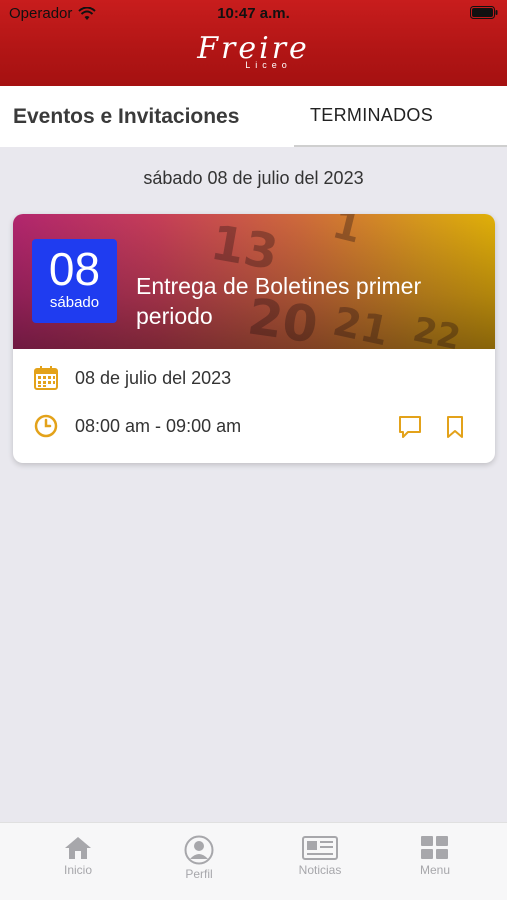  Describe the element at coordinates (253, 861) in the screenshot. I see `bottom-tab-bar: Inicio Perfil Noticias Menu` at that location.